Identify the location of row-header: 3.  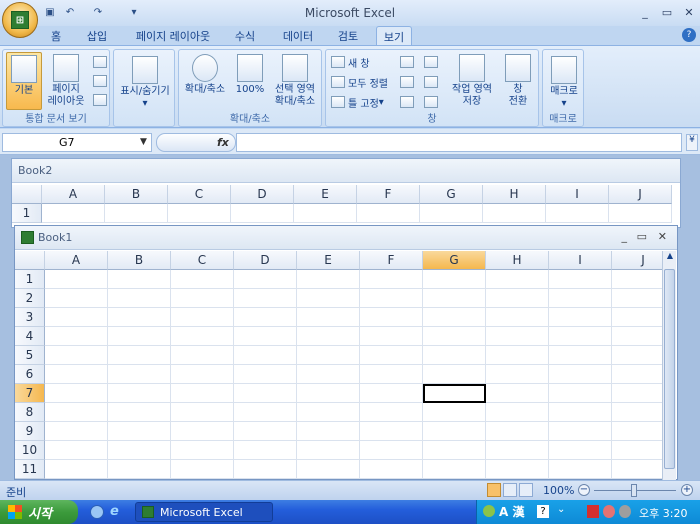
(30, 317).